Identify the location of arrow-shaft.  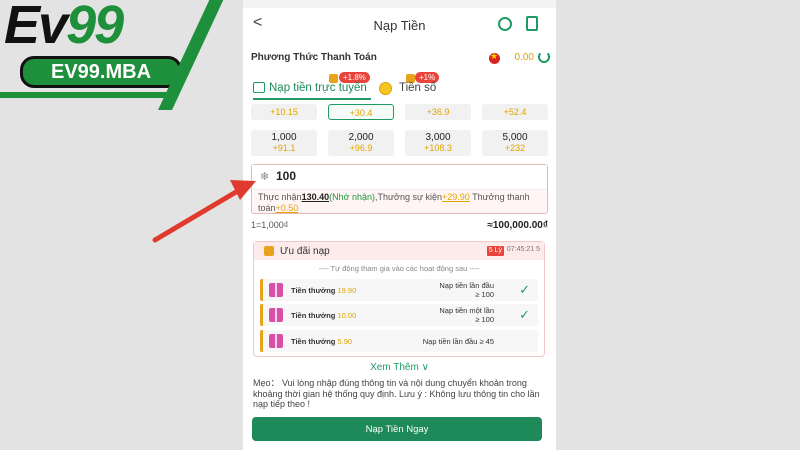
(195, 216).